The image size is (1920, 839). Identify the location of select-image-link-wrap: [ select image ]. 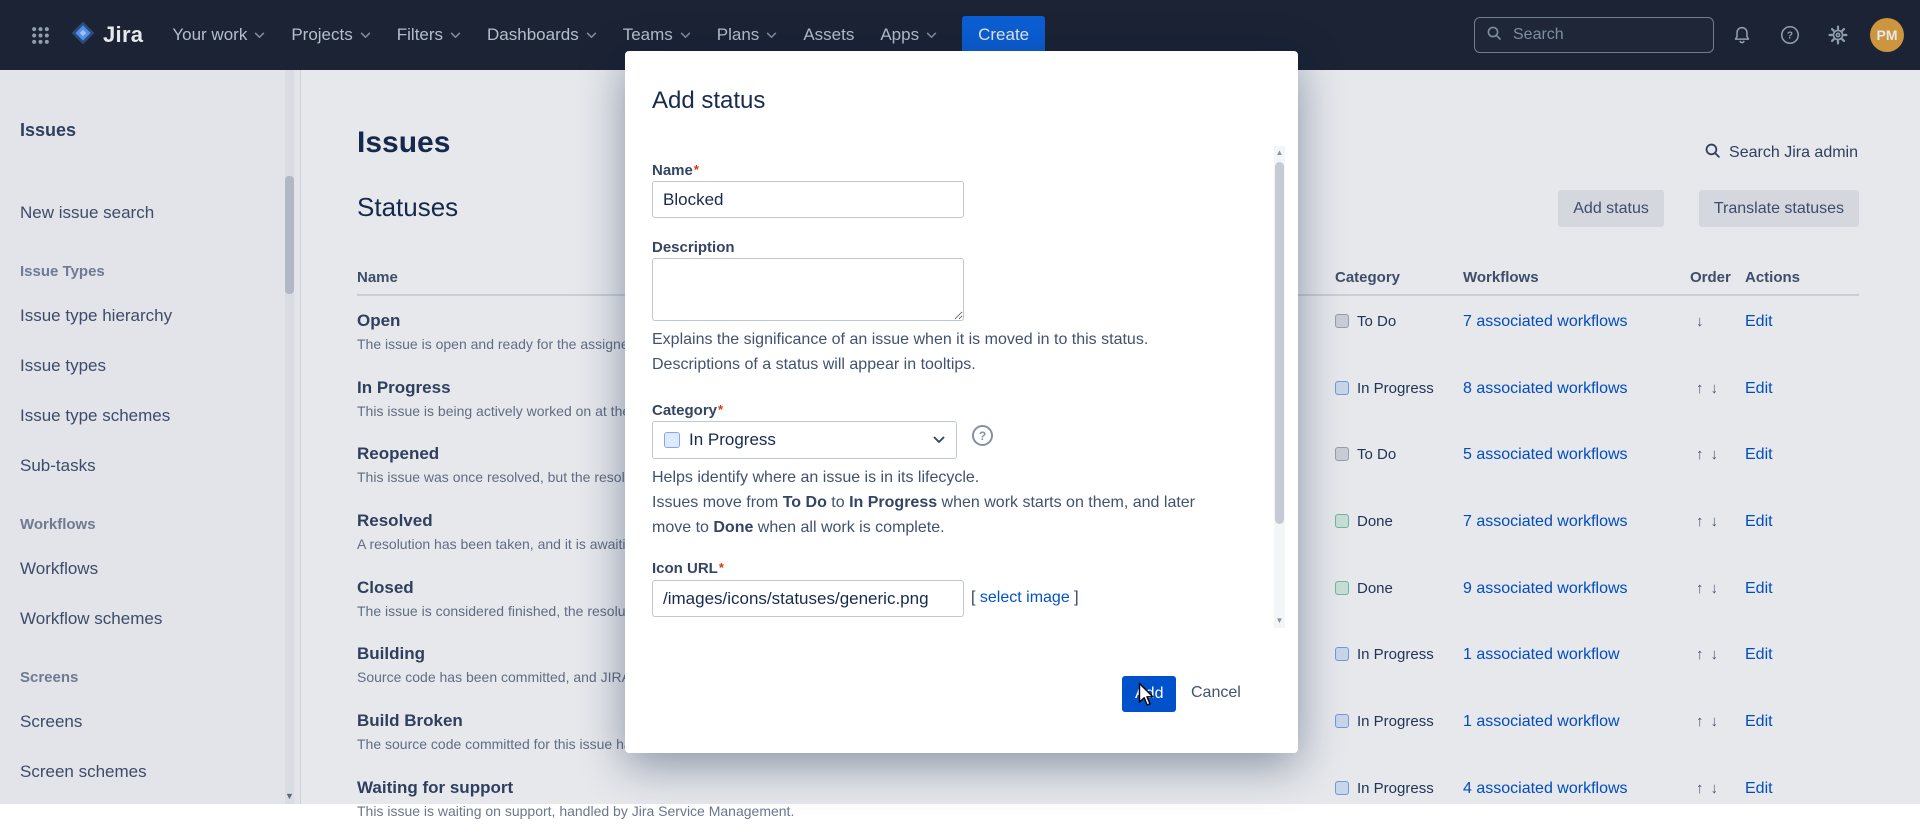
(1025, 597).